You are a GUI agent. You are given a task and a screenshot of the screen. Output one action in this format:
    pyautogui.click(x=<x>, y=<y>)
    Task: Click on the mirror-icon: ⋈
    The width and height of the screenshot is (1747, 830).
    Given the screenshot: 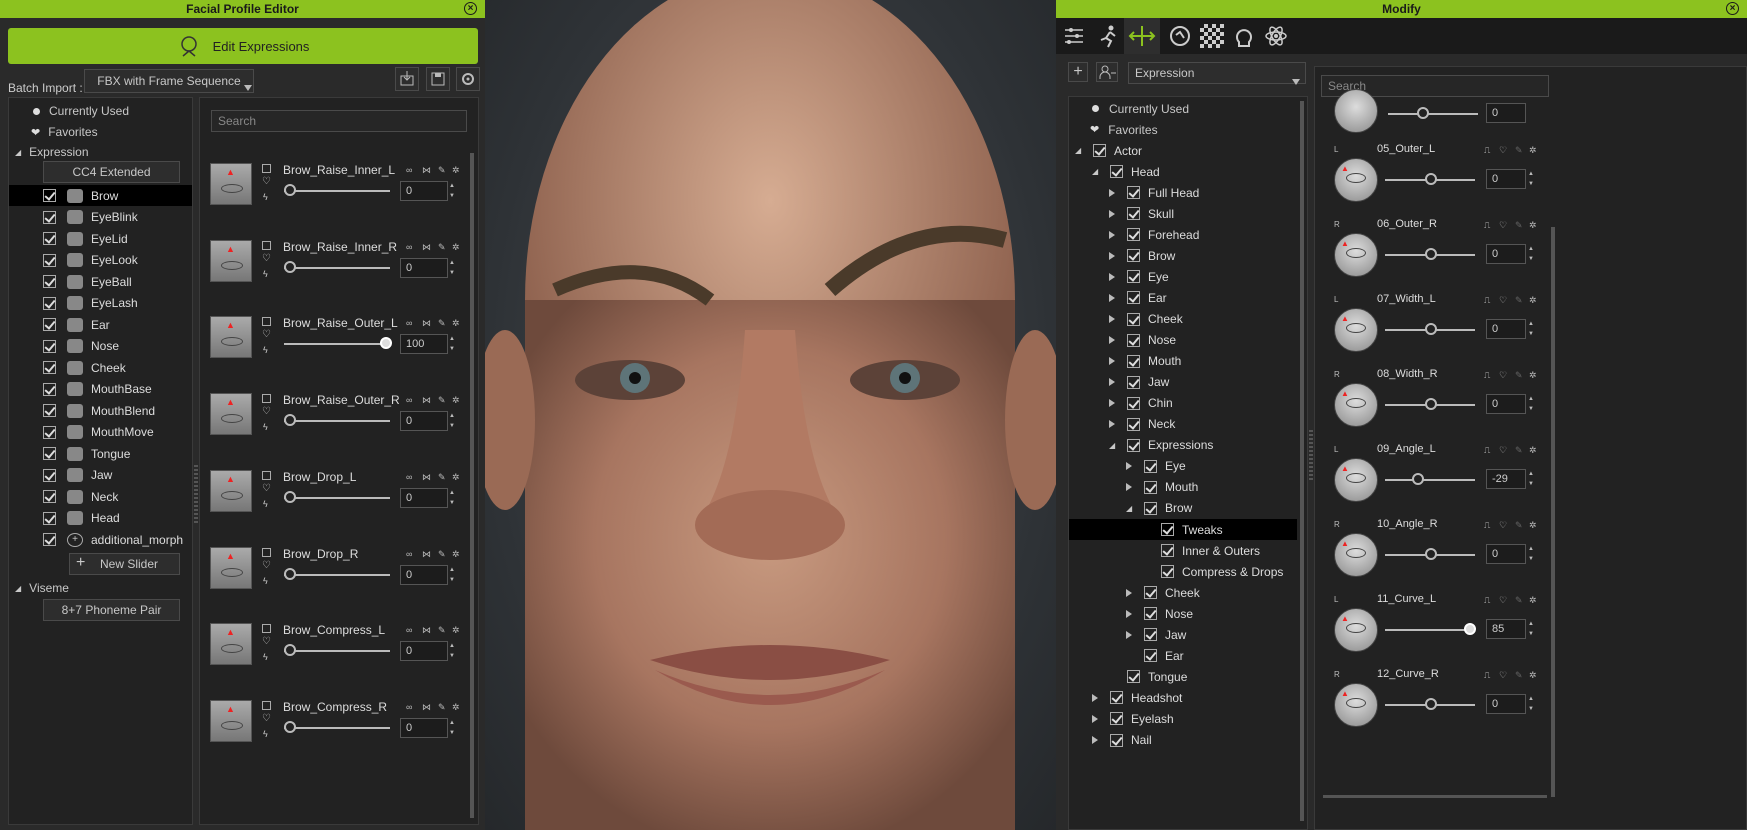 What is the action you would take?
    pyautogui.click(x=426, y=323)
    